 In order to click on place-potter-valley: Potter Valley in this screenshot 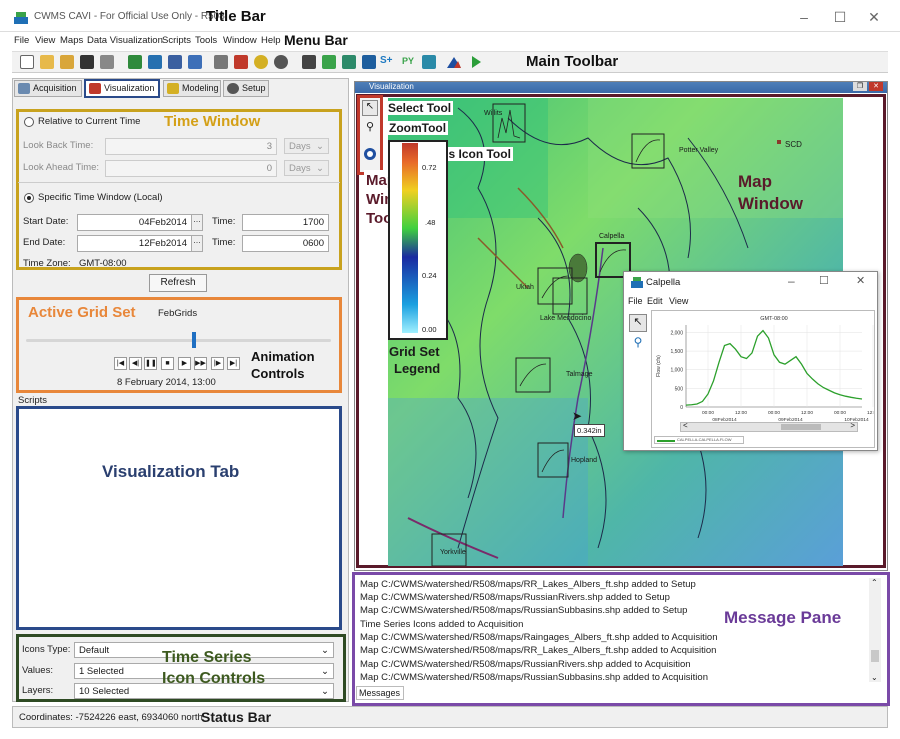, I will do `click(699, 150)`.